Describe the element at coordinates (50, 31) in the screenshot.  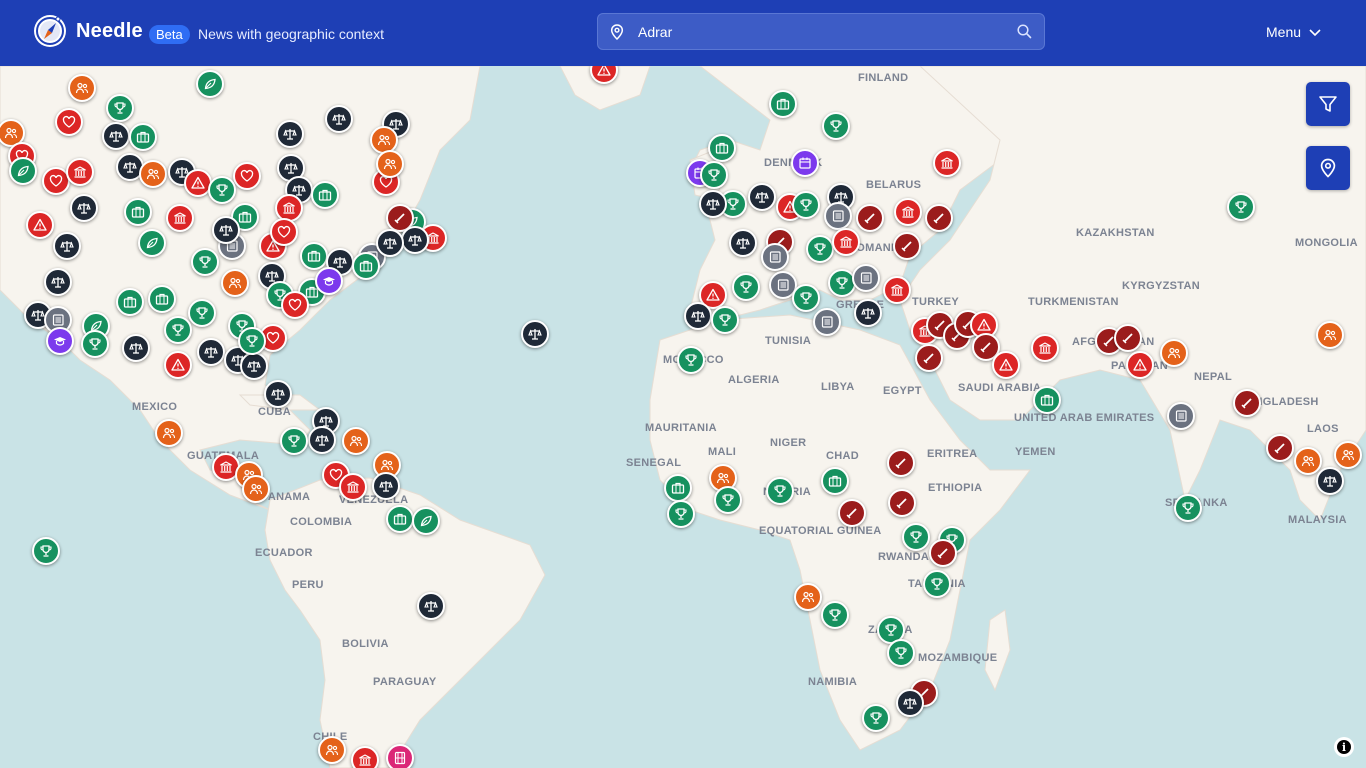
I see `compass-logo-icon` at that location.